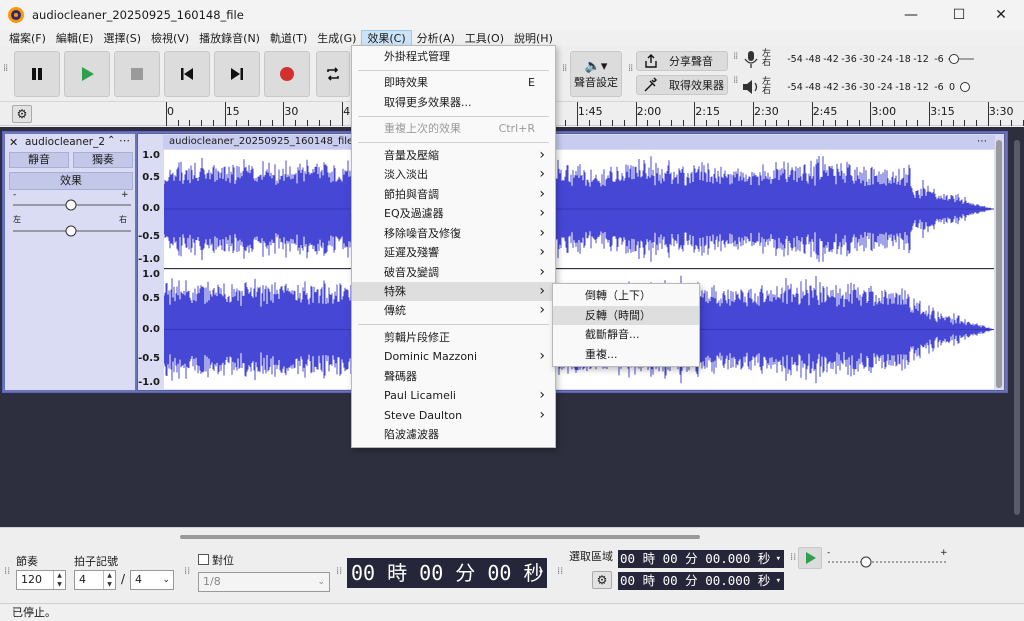 The image size is (1024, 621). What do you see at coordinates (596, 74) in the screenshot?
I see `audio-setup-button: 🔈▾ 聲音設定` at bounding box center [596, 74].